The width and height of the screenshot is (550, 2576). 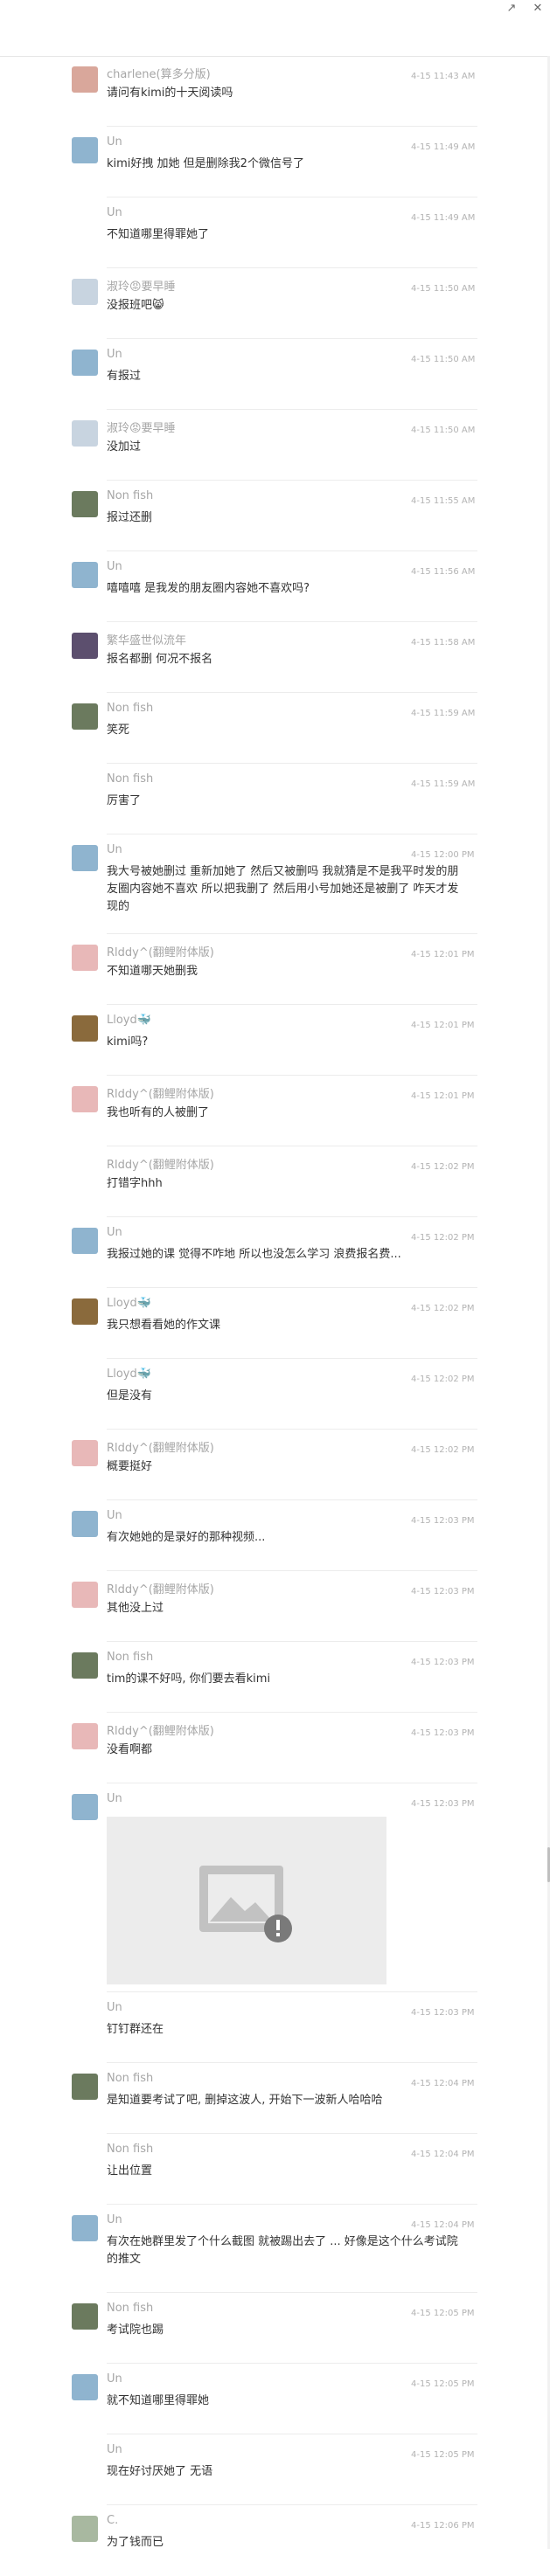 What do you see at coordinates (164, 1325) in the screenshot?
I see `message-text: 我只想看看她的作文课` at bounding box center [164, 1325].